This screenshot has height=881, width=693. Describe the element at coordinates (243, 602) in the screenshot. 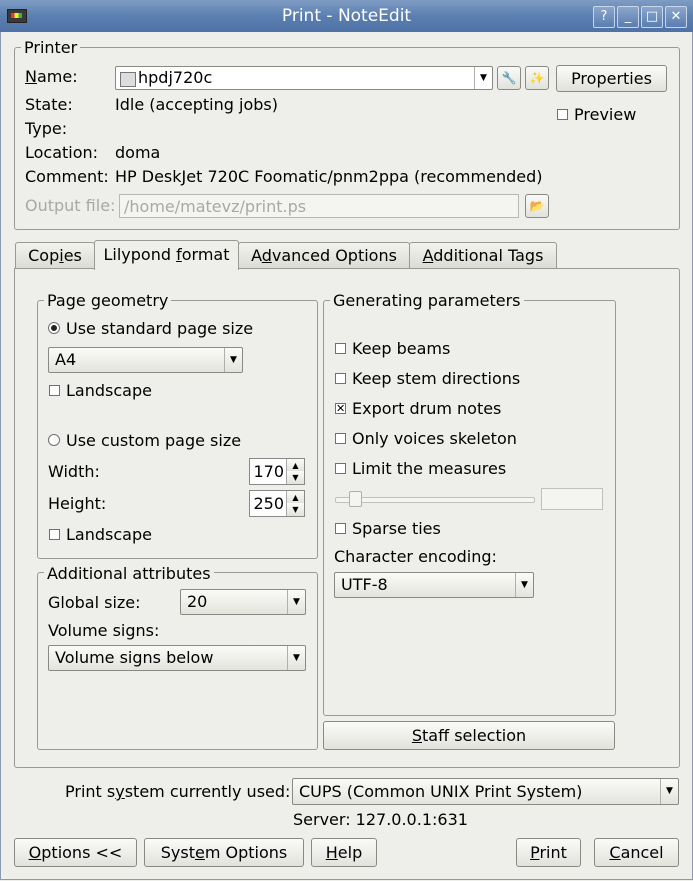

I see `global-size-combo: 20 ▼` at that location.